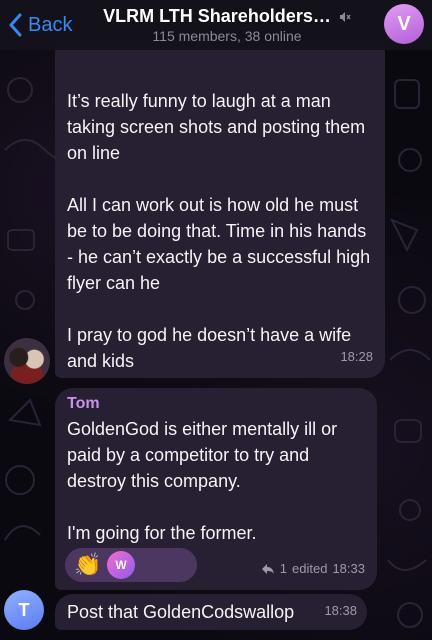 The width and height of the screenshot is (432, 640). I want to click on chevron-left-icon, so click(15, 25).